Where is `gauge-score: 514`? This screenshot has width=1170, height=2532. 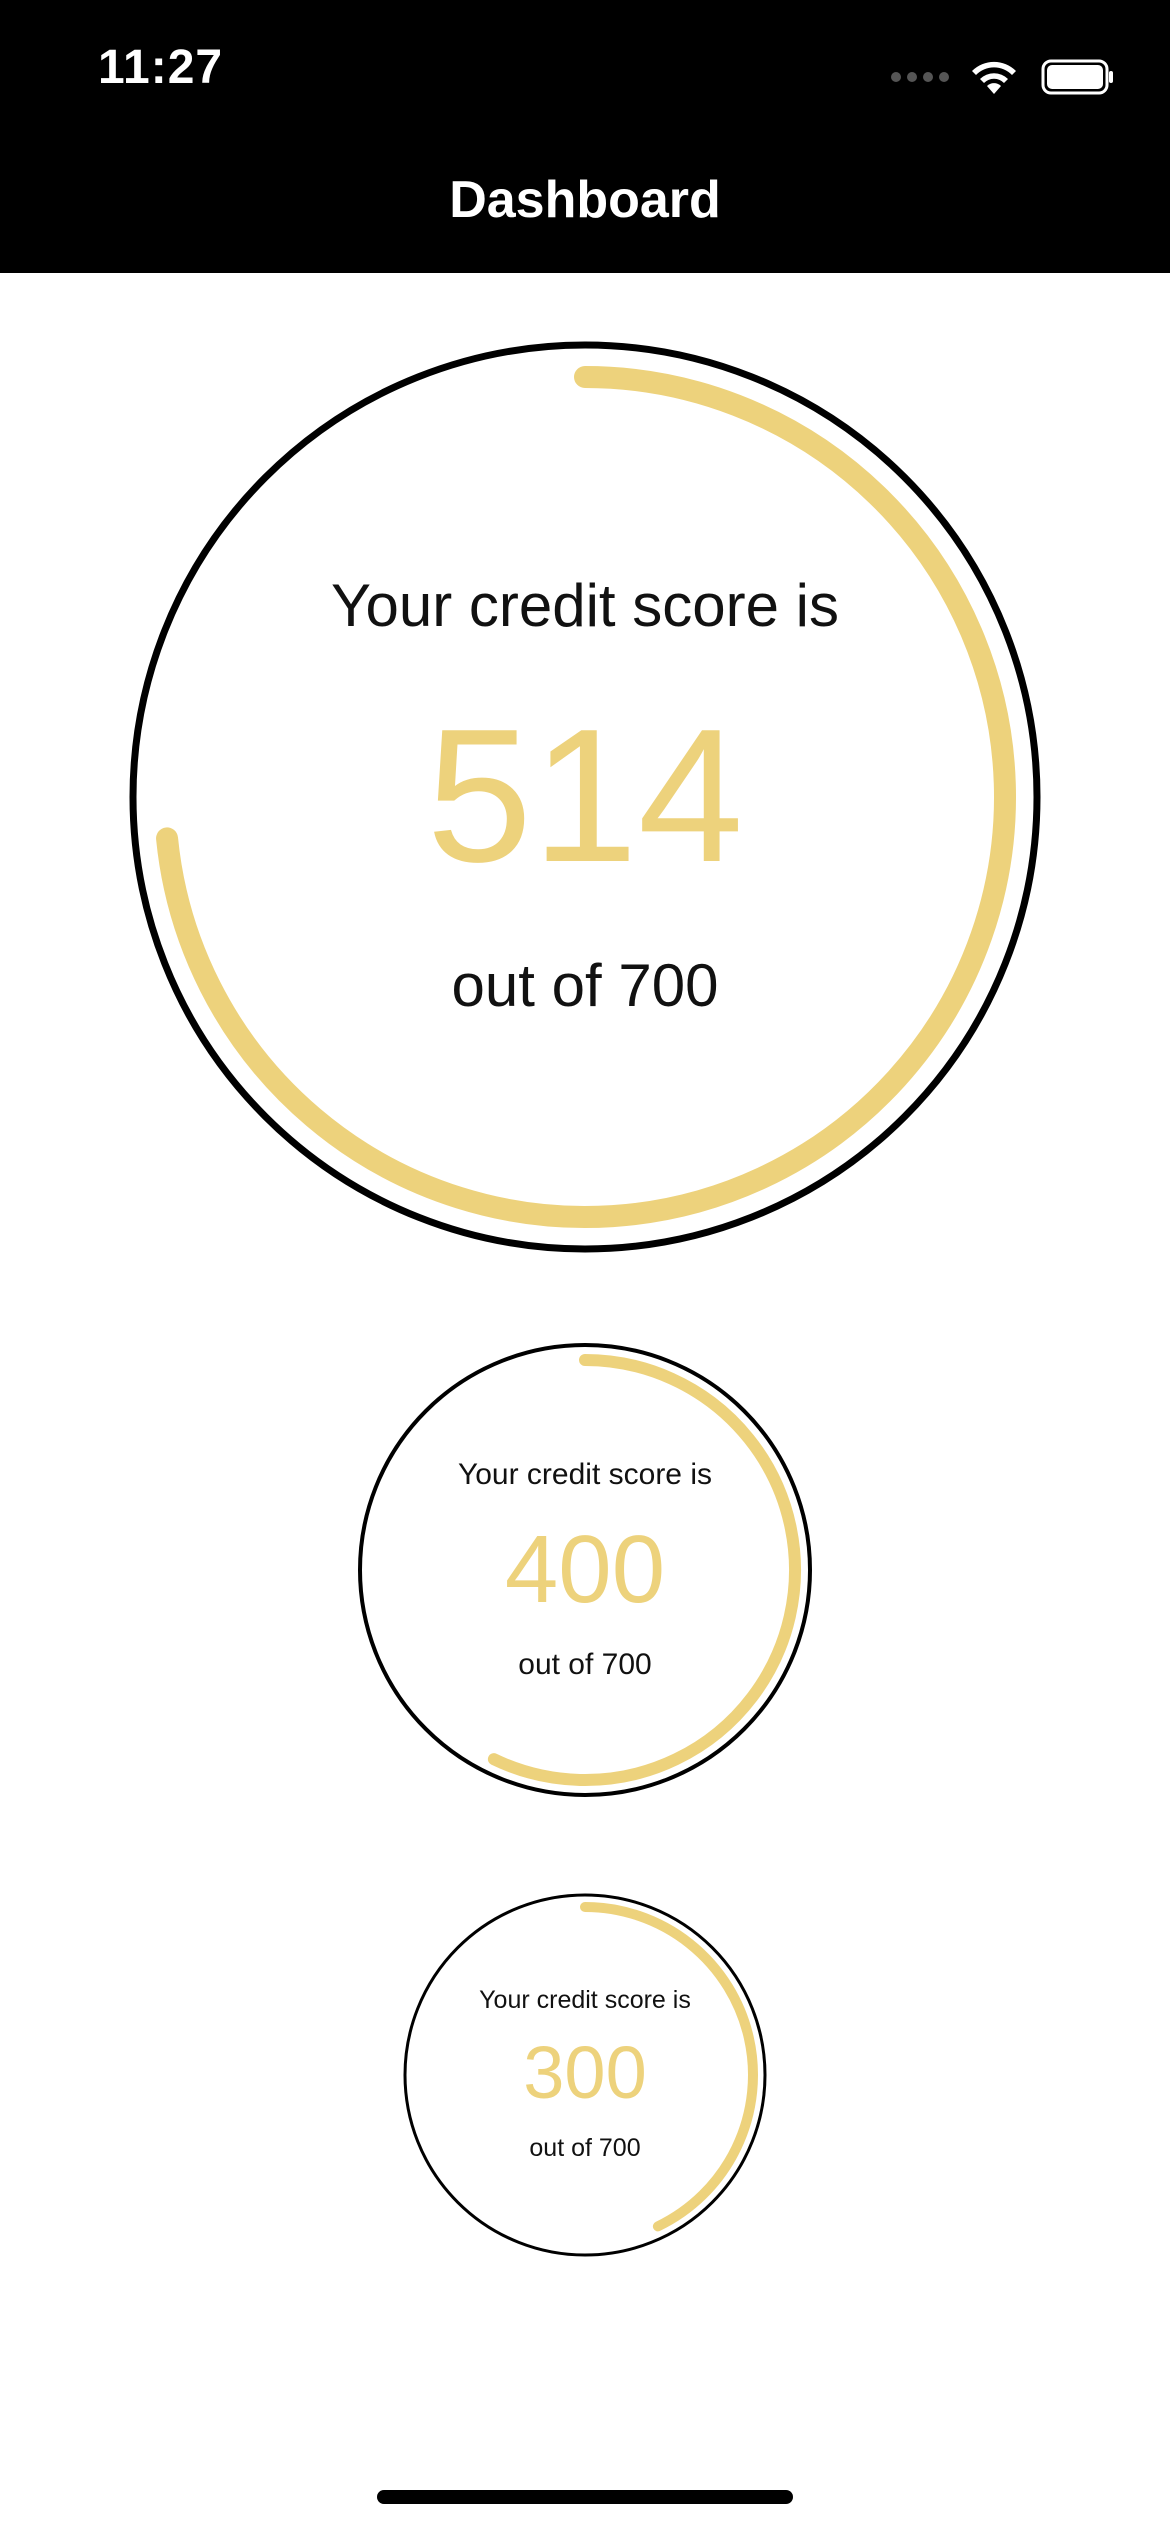 gauge-score: 514 is located at coordinates (585, 796).